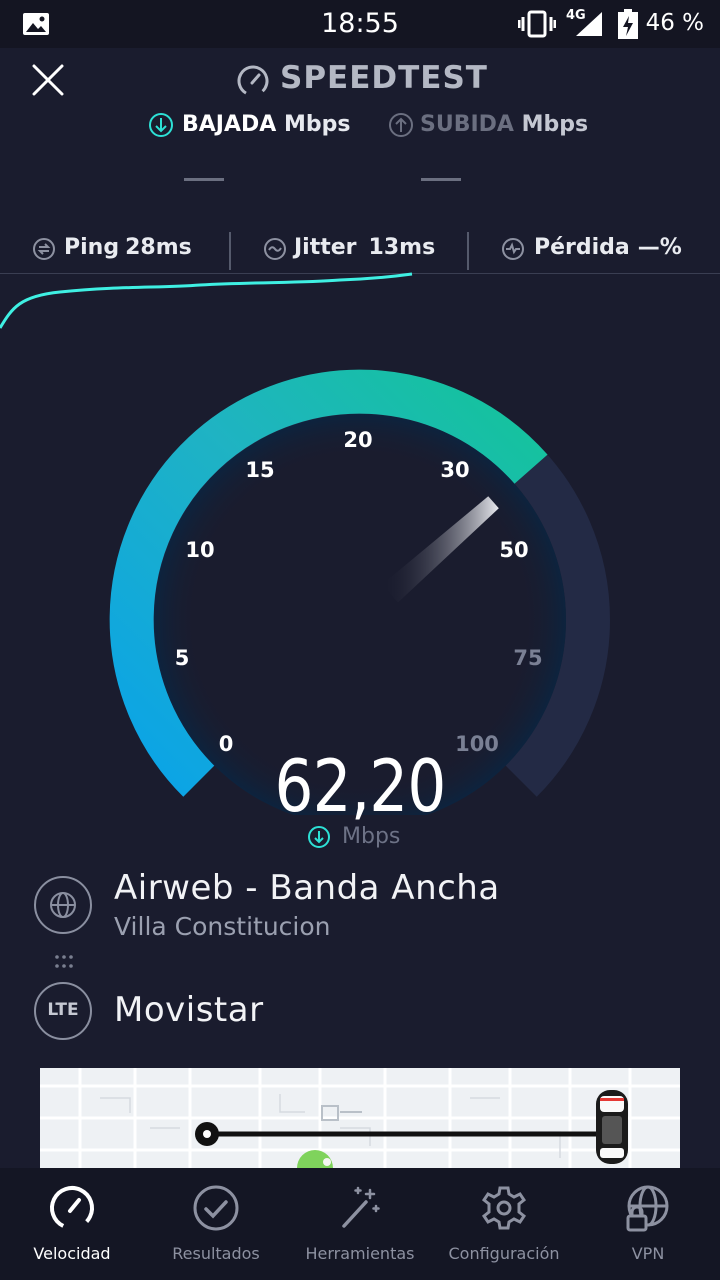  I want to click on nav-item-configuracion: Configuración, so click(504, 1224).